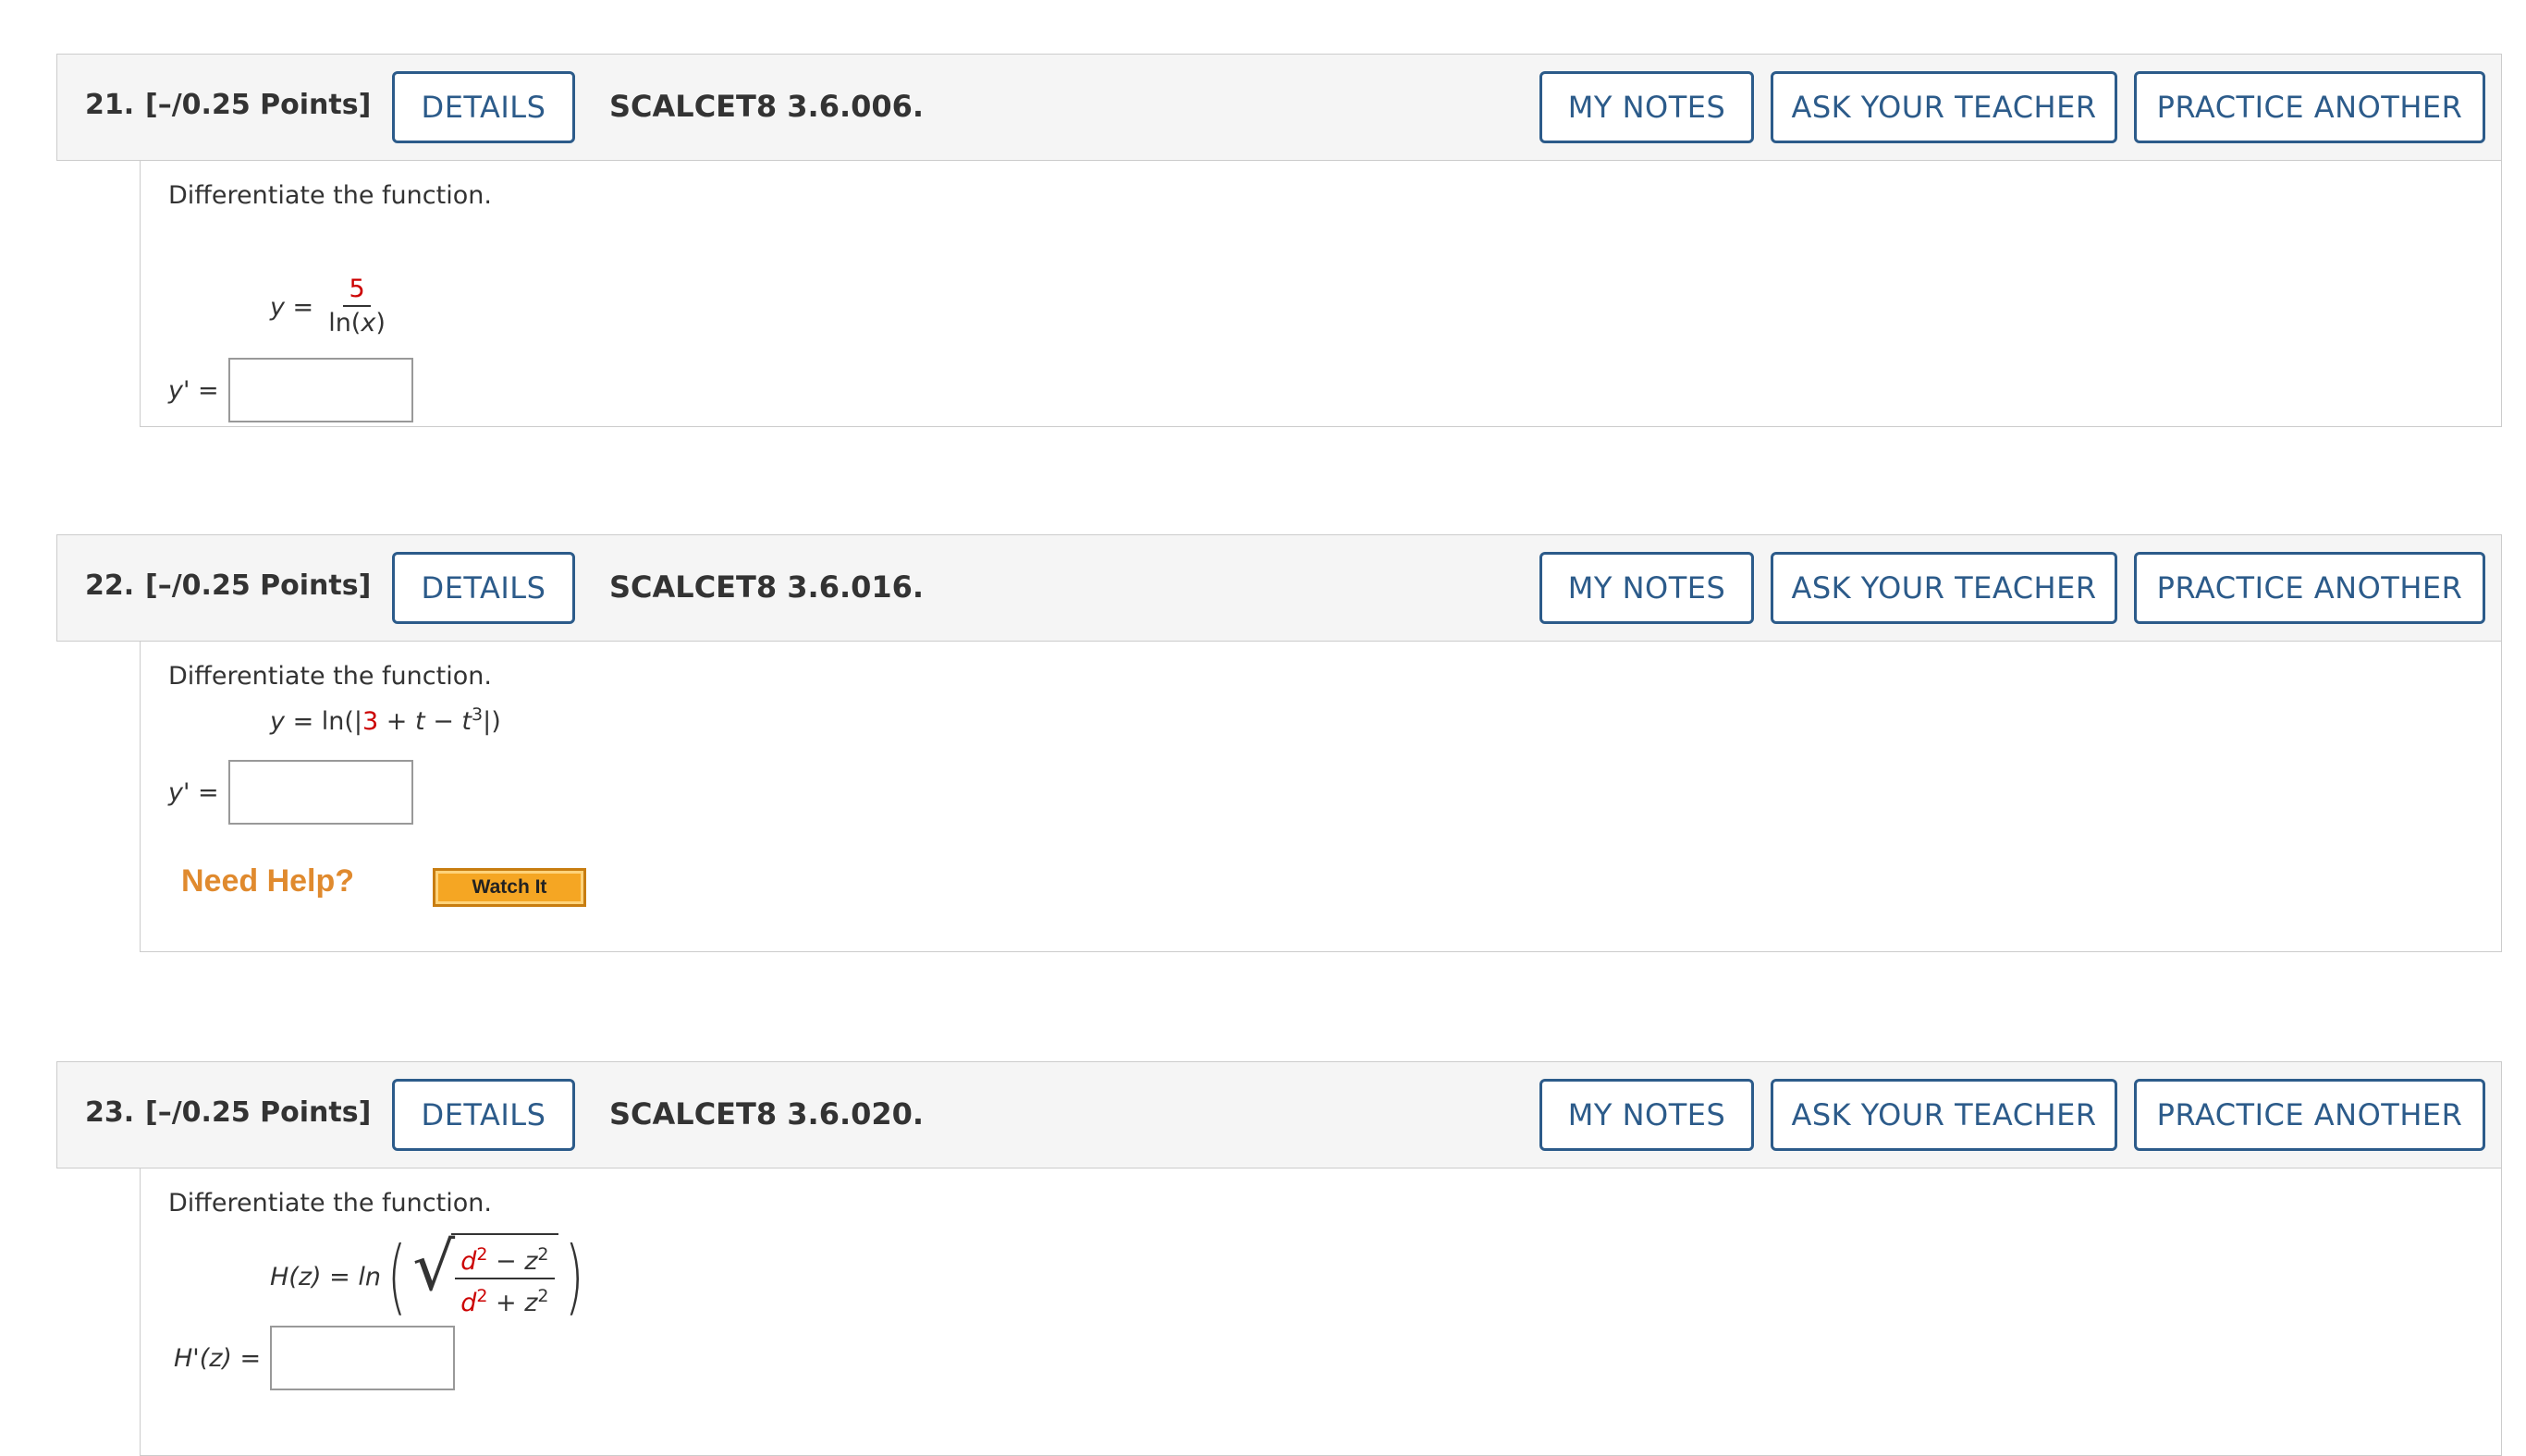 This screenshot has height=1456, width=2526. What do you see at coordinates (357, 290) in the screenshot?
I see `fraction-numerator: 5` at bounding box center [357, 290].